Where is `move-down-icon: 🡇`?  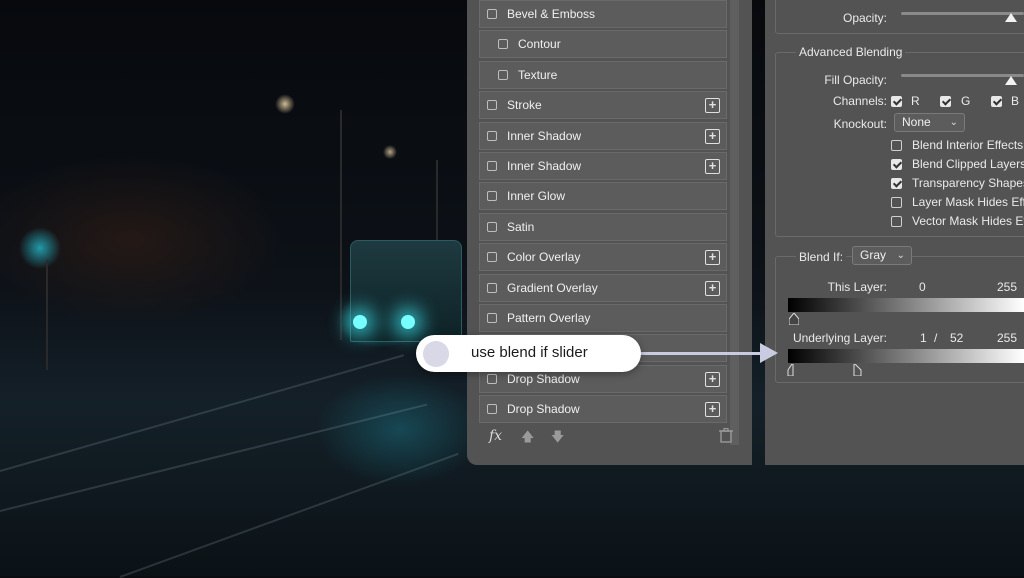
move-down-icon: 🡇 is located at coordinates (557, 439).